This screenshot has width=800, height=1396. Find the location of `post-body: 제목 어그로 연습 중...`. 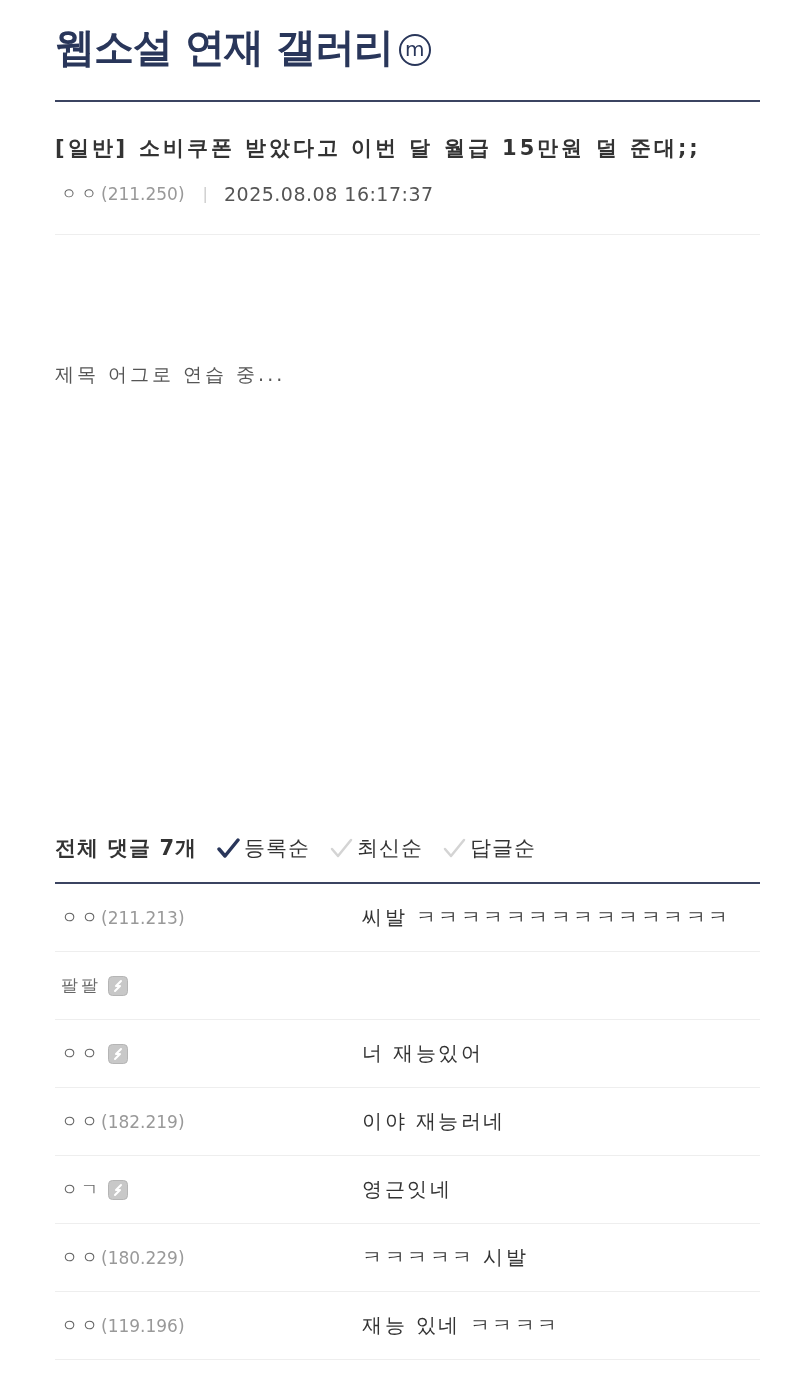

post-body: 제목 어그로 연습 중... is located at coordinates (171, 374).